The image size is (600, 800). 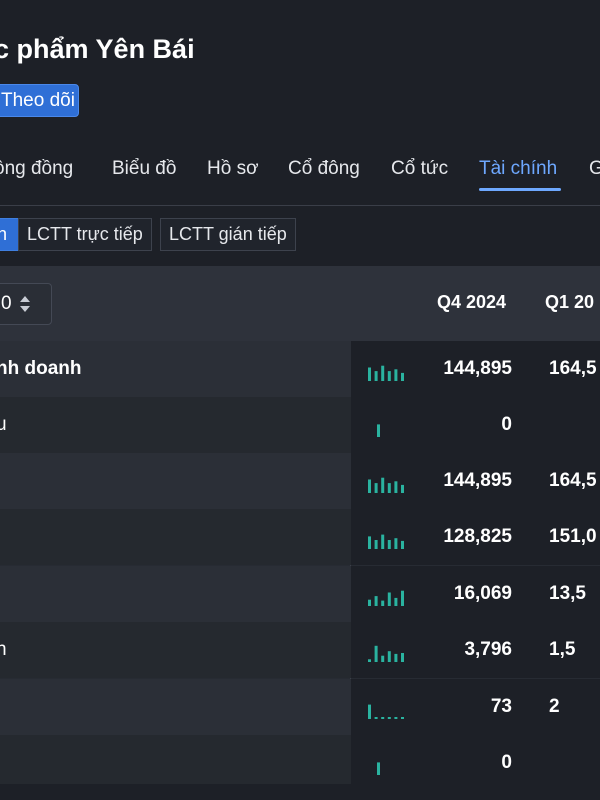 What do you see at coordinates (562, 649) in the screenshot?
I see `value-q1: 1,5` at bounding box center [562, 649].